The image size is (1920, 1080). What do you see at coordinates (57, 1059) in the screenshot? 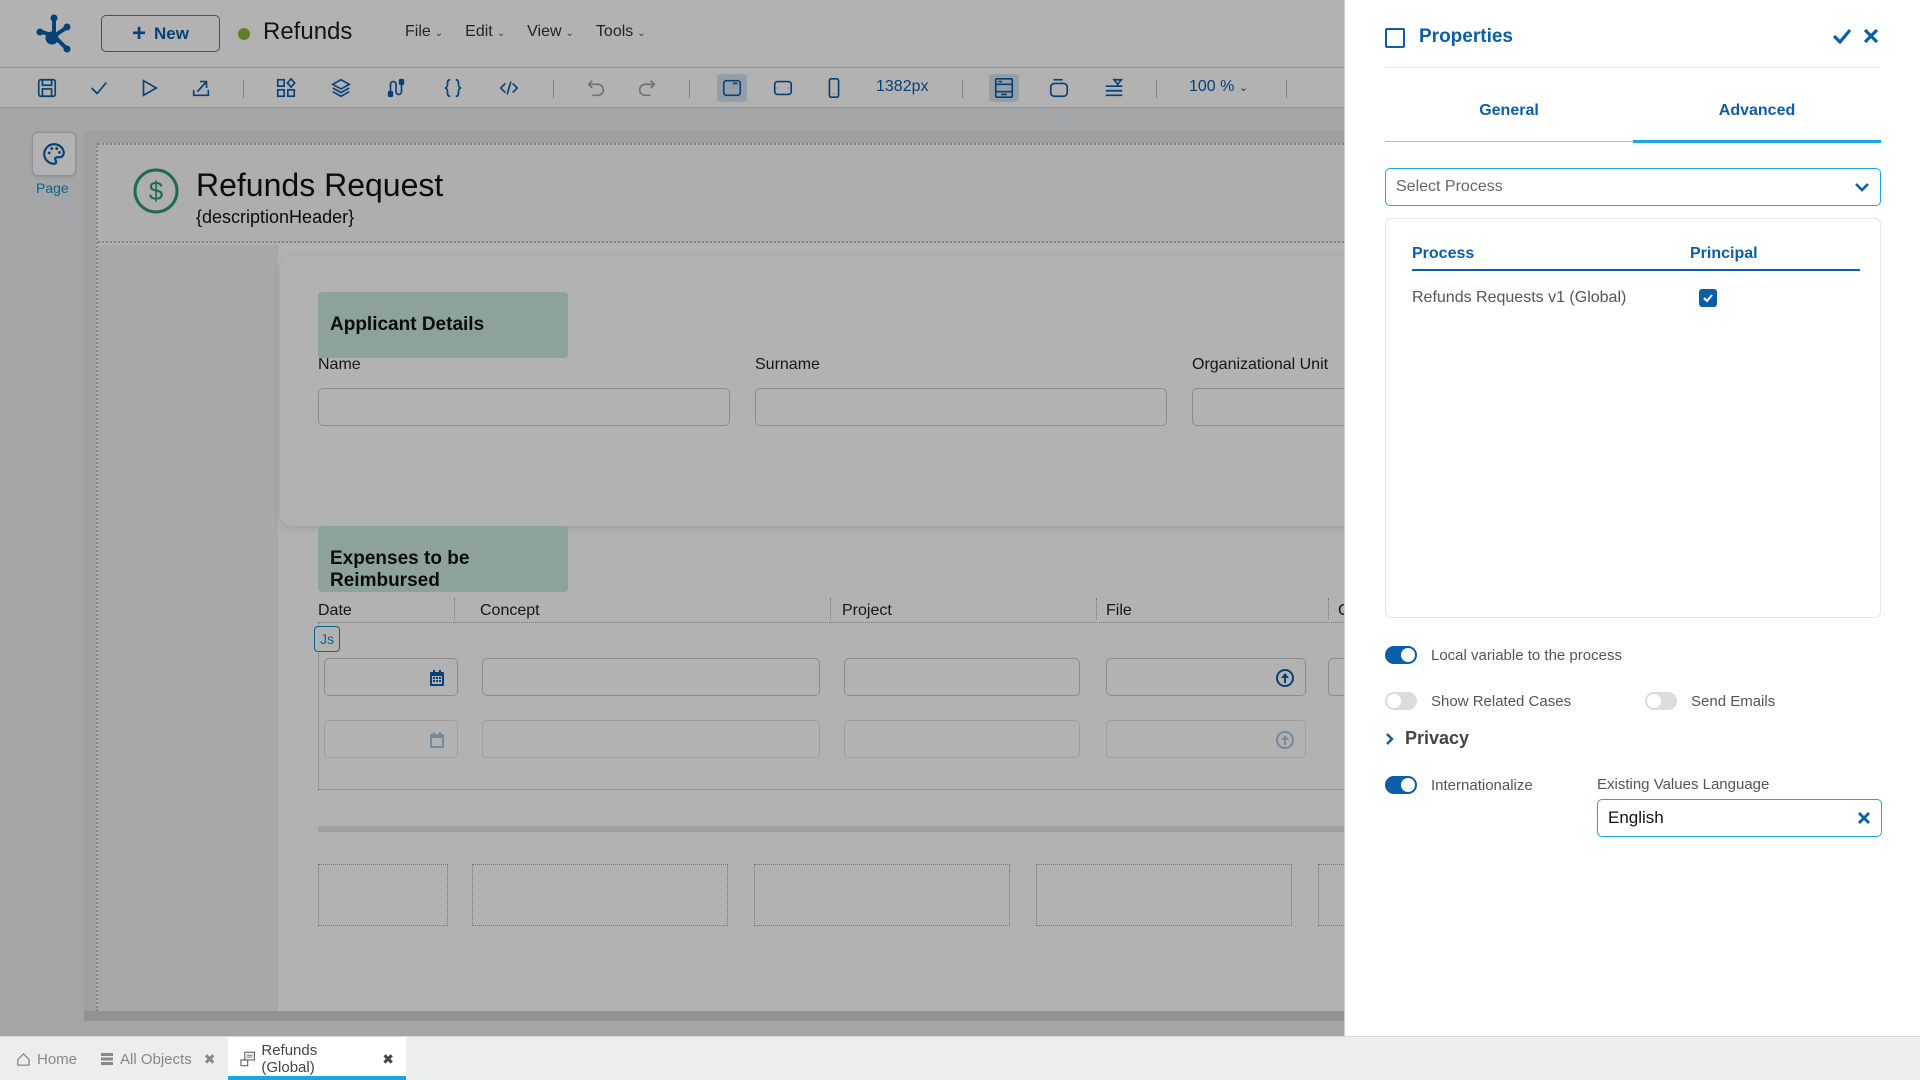
I see `bottom-tab-home-label: Home` at bounding box center [57, 1059].